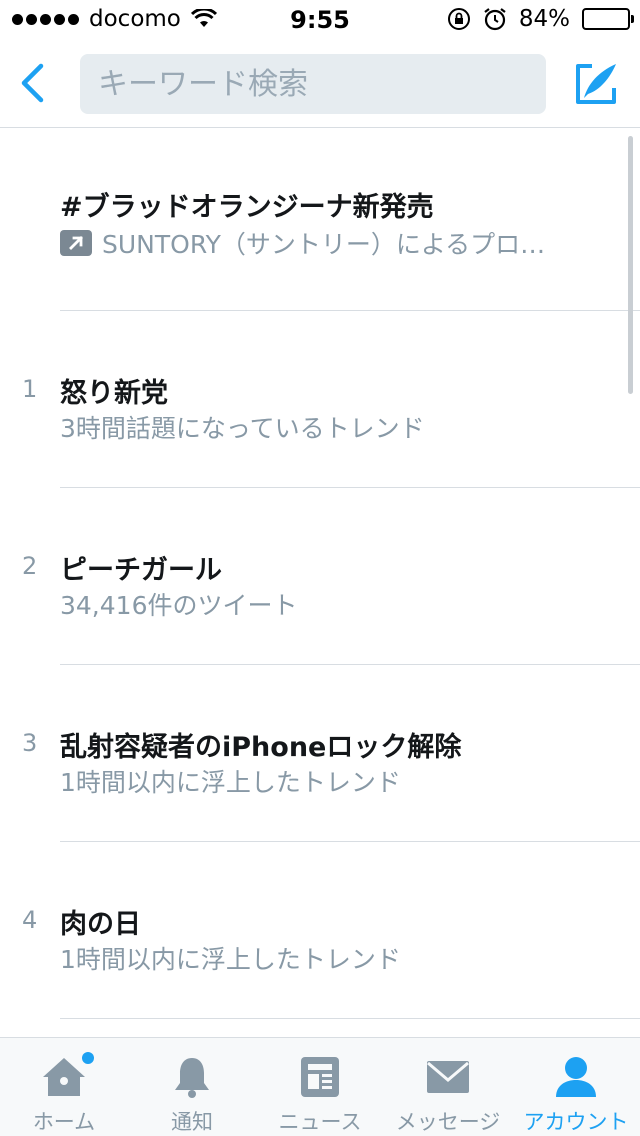 The width and height of the screenshot is (640, 1136). What do you see at coordinates (544, 19) in the screenshot?
I see `battery-percentage: 84%` at bounding box center [544, 19].